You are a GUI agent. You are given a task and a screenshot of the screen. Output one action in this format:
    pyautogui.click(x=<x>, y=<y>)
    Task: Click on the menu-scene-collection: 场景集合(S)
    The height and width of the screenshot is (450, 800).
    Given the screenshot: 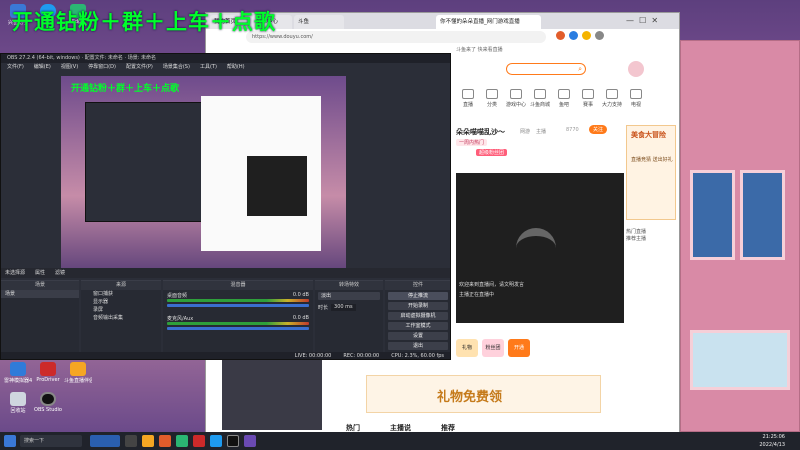 What is the action you would take?
    pyautogui.click(x=176, y=67)
    